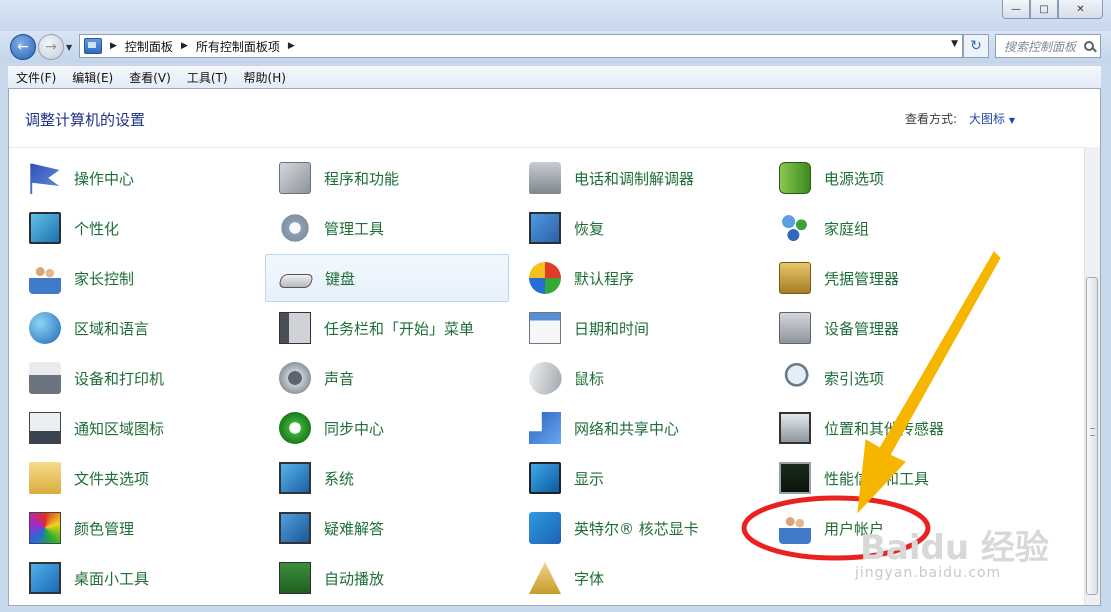 The height and width of the screenshot is (612, 1111). I want to click on item-keyboard: 键盘, so click(387, 278).